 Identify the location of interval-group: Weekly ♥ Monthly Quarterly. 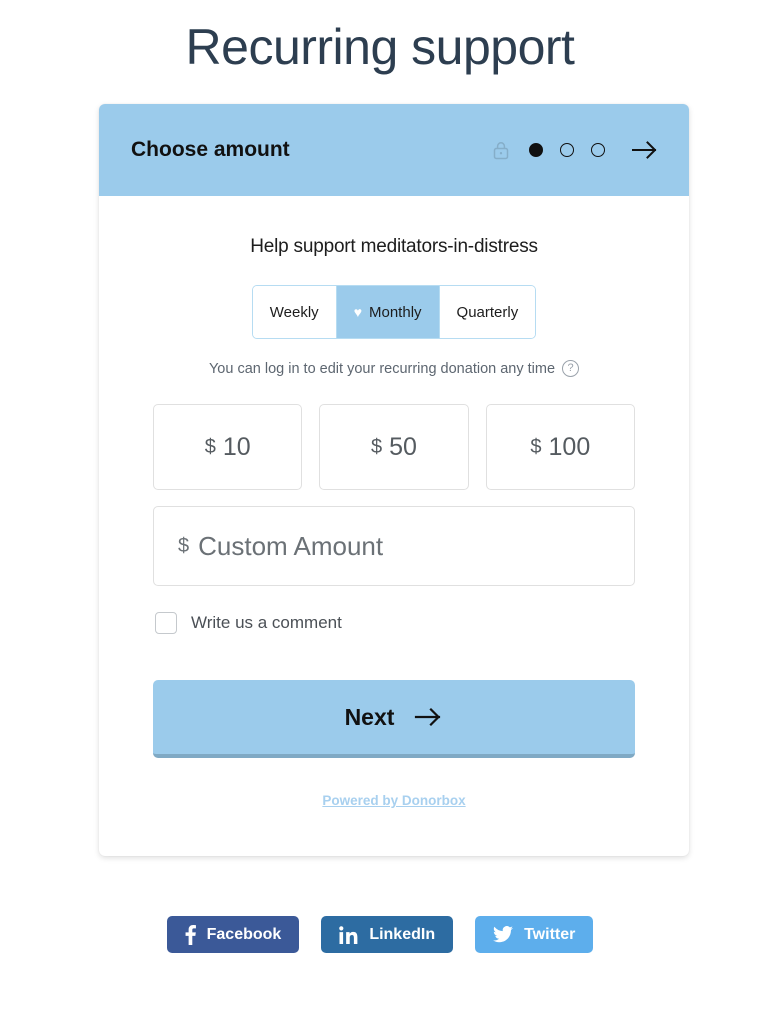
(394, 312).